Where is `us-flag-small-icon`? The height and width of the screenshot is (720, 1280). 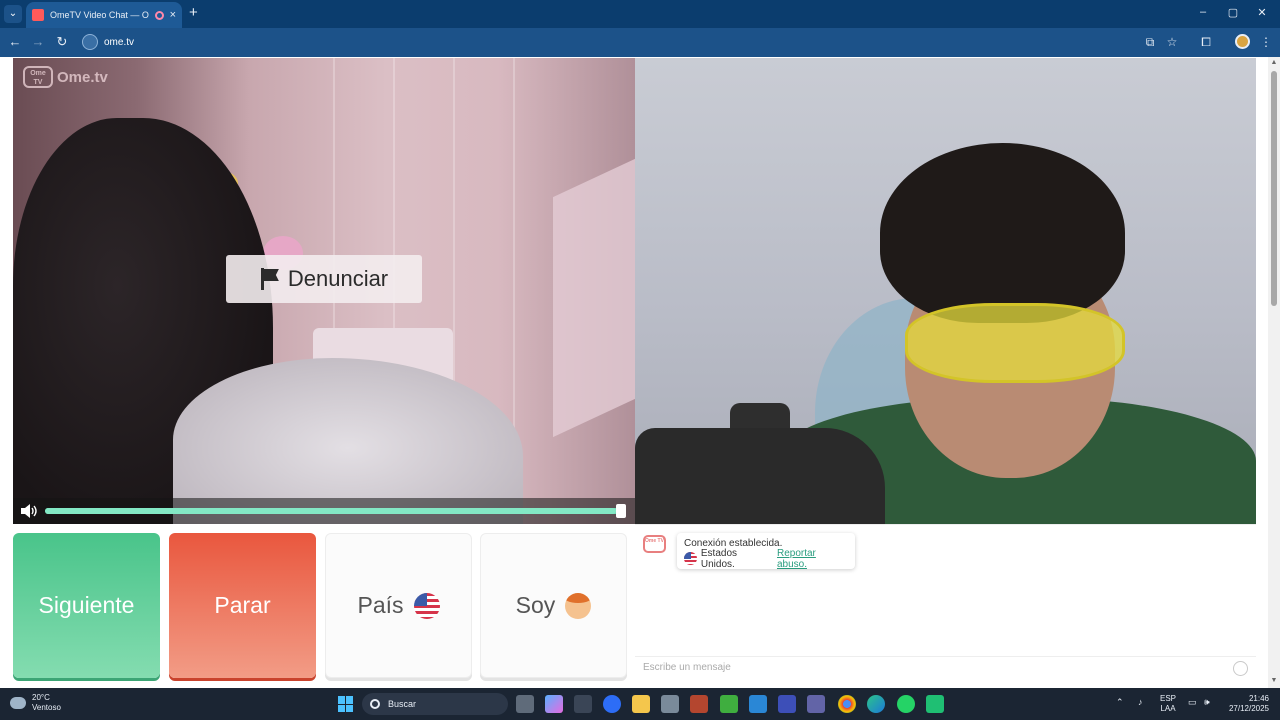 us-flag-small-icon is located at coordinates (690, 558).